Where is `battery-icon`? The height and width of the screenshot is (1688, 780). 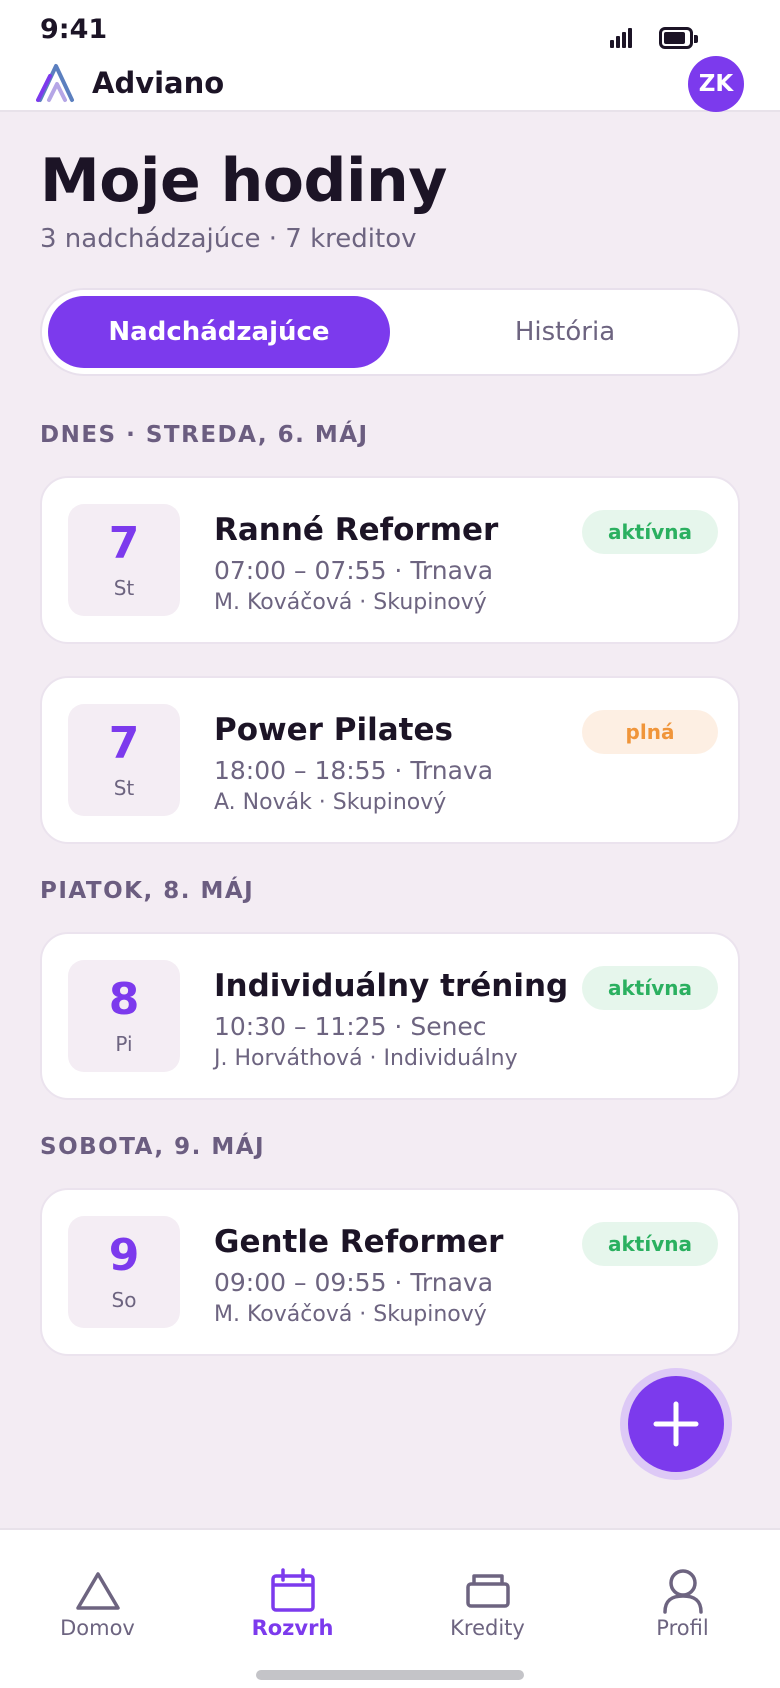
battery-icon is located at coordinates (678, 38).